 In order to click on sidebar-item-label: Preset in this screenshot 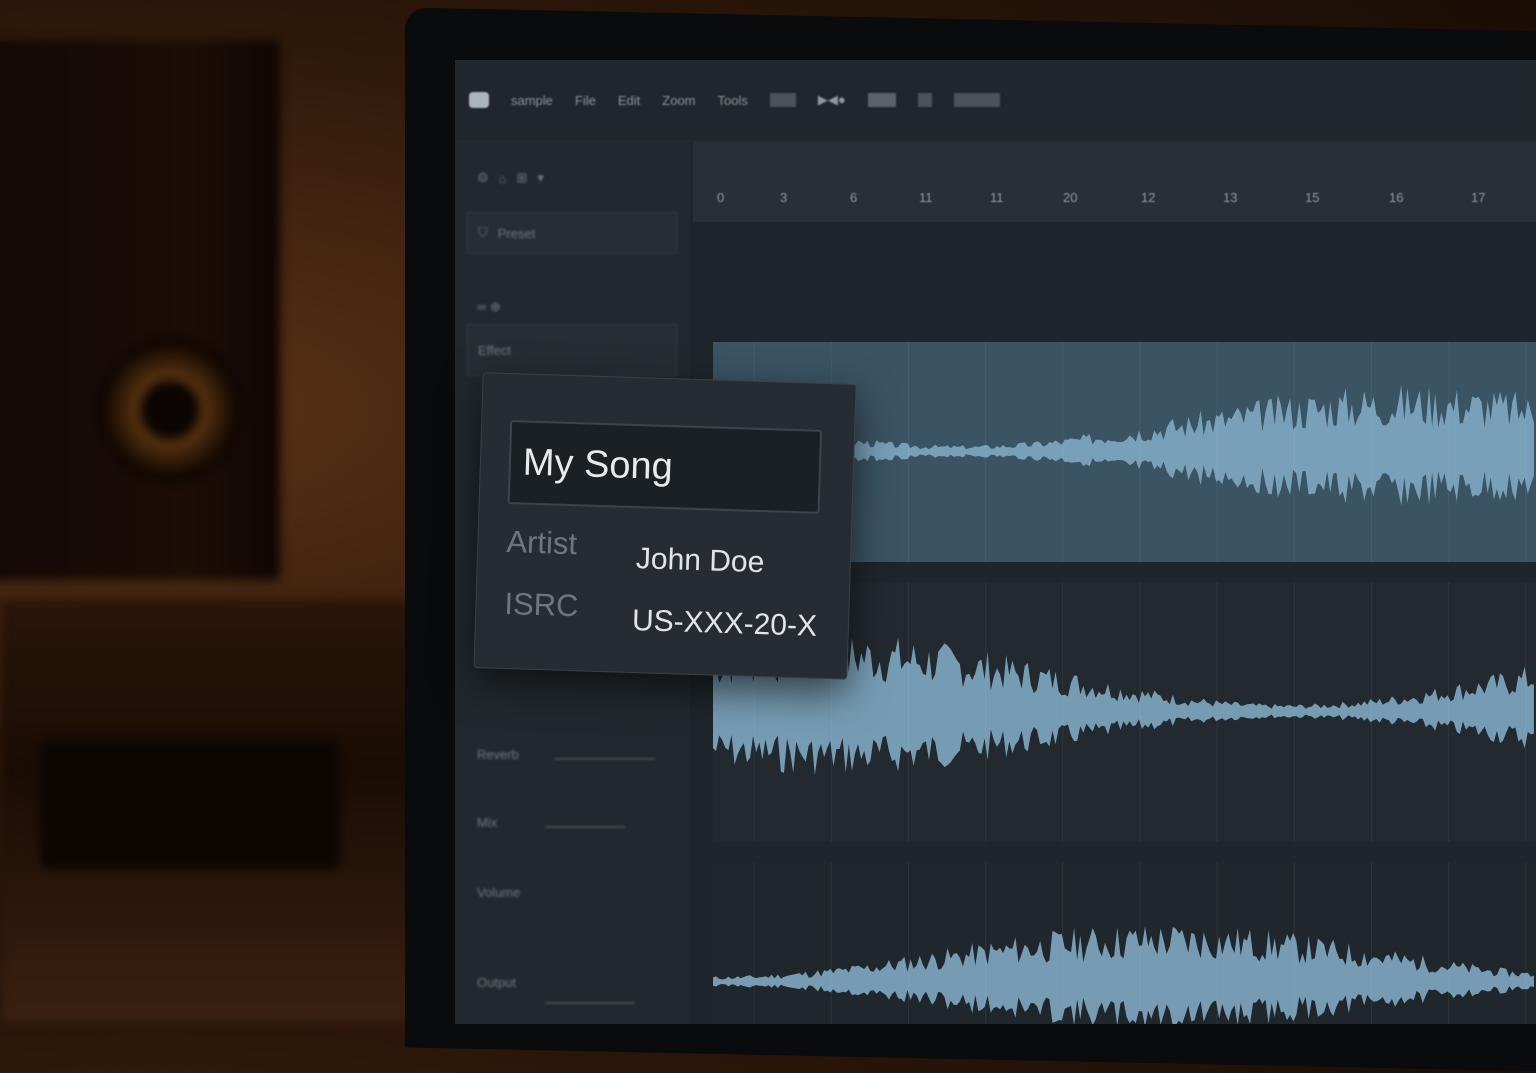, I will do `click(516, 233)`.